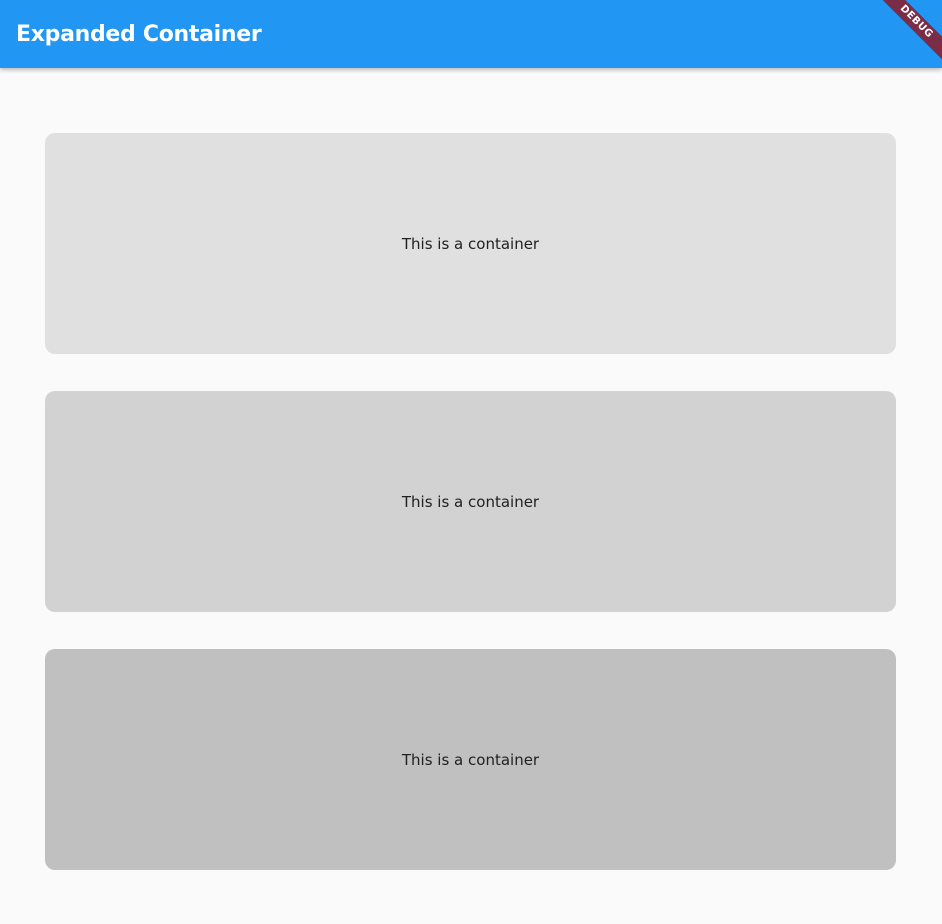 The width and height of the screenshot is (942, 924). I want to click on app-bar-title: Expanded Container, so click(139, 34).